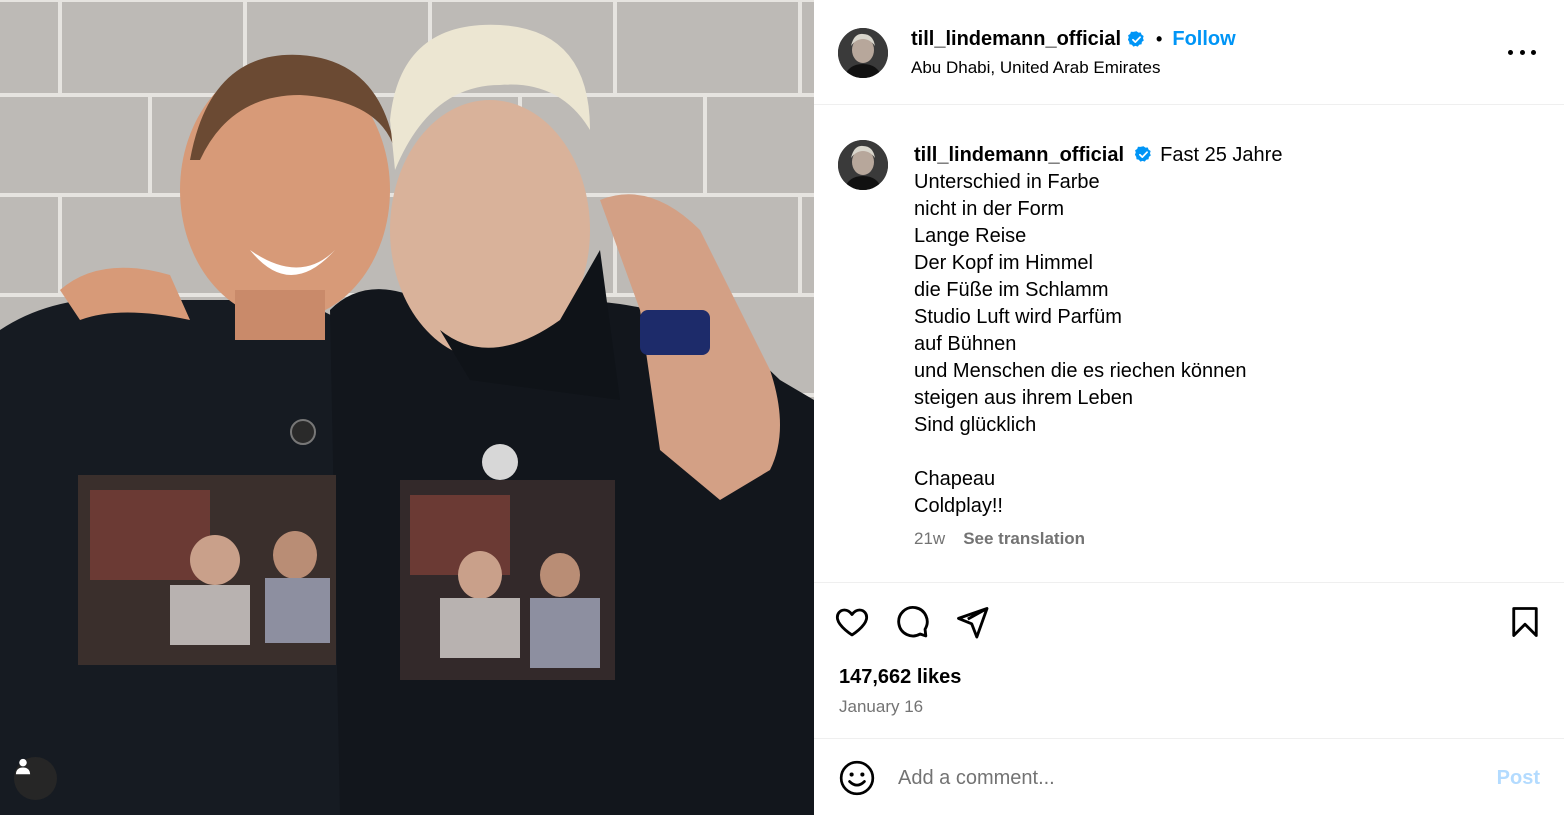 The image size is (1564, 815). What do you see at coordinates (23, 766) in the screenshot?
I see `user-tag-icon` at bounding box center [23, 766].